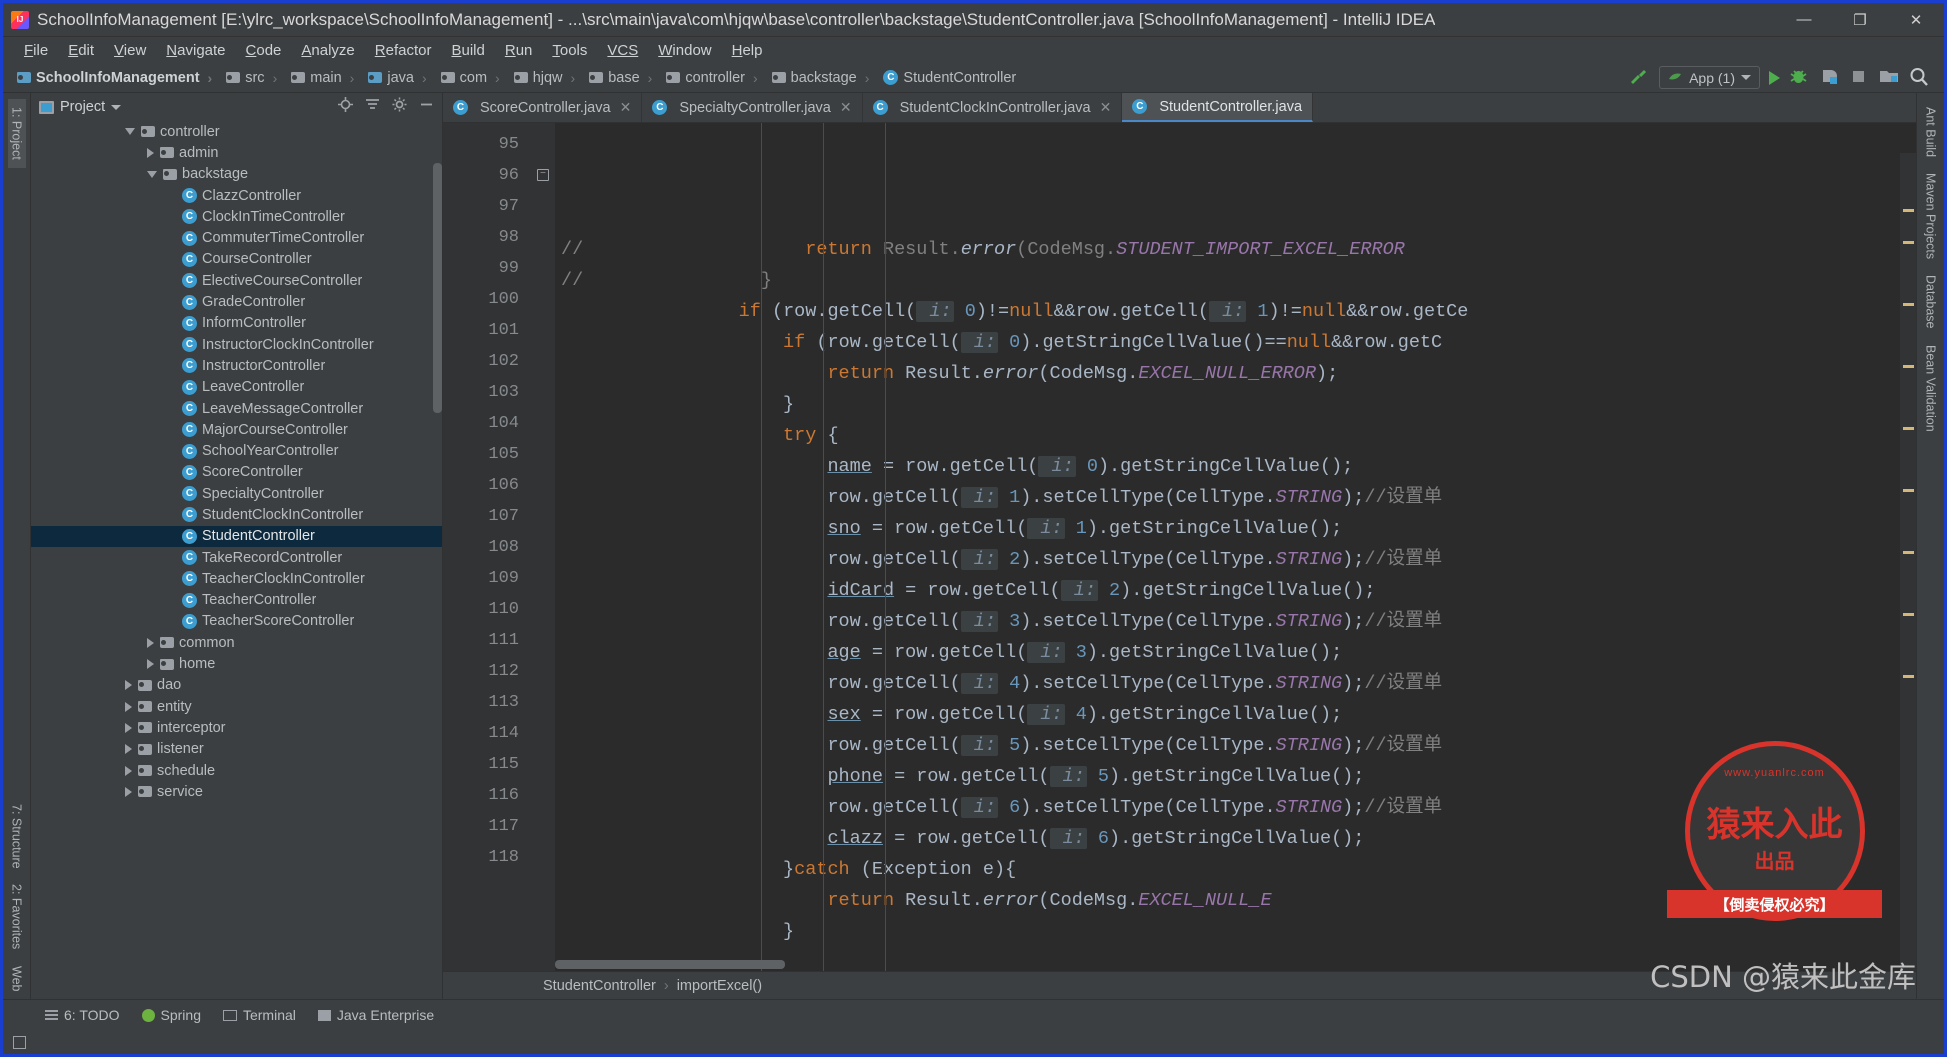 The image size is (1947, 1057). I want to click on tree-node: C InformController, so click(236, 323).